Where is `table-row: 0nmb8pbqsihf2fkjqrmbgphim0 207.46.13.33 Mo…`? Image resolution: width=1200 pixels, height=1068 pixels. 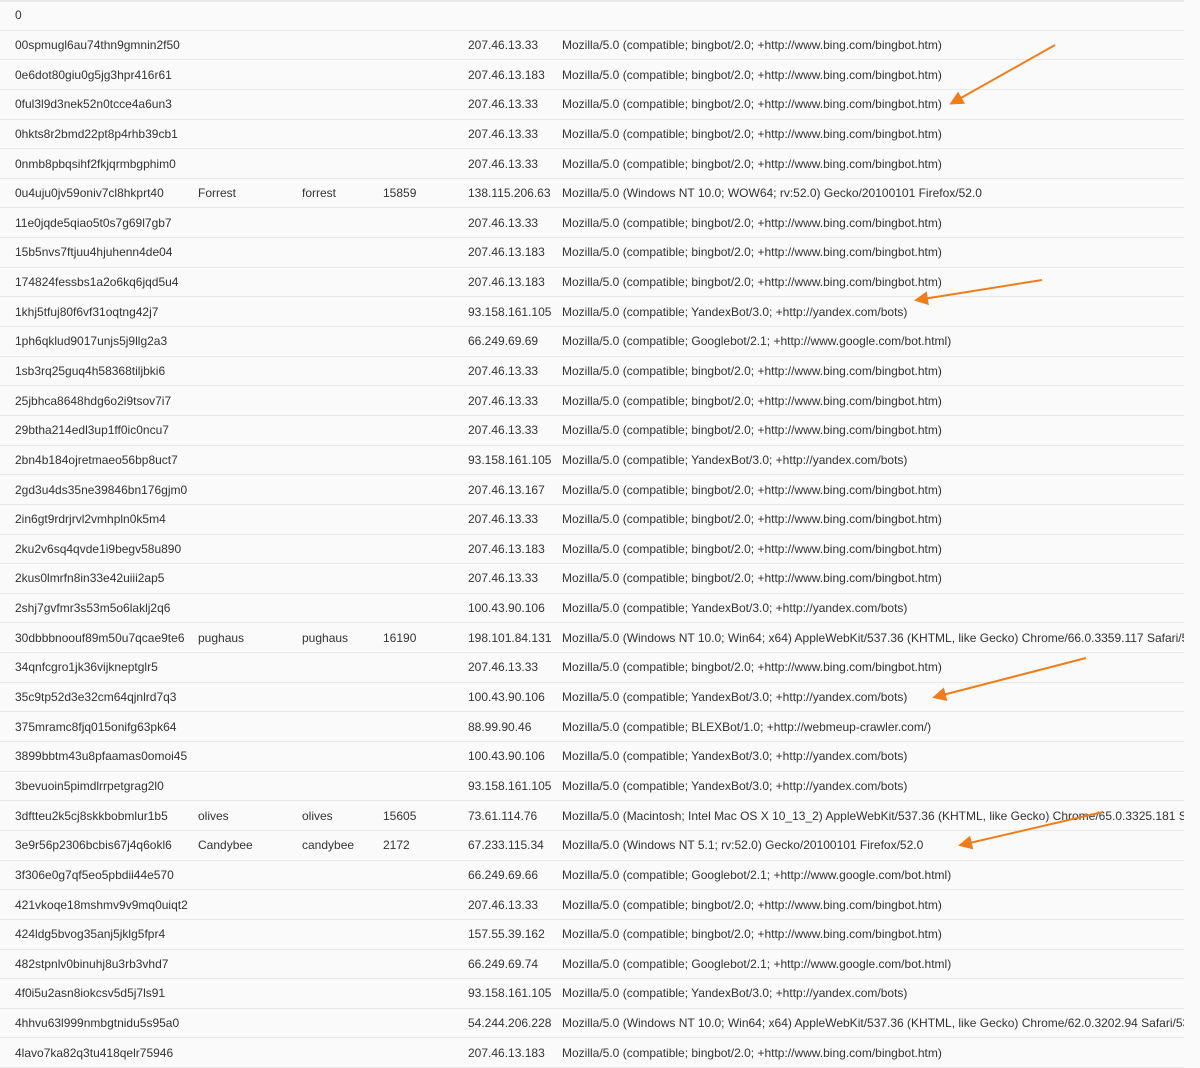 table-row: 0nmb8pbqsihf2fkjqrmbgphim0 207.46.13.33 Mo… is located at coordinates (592, 163).